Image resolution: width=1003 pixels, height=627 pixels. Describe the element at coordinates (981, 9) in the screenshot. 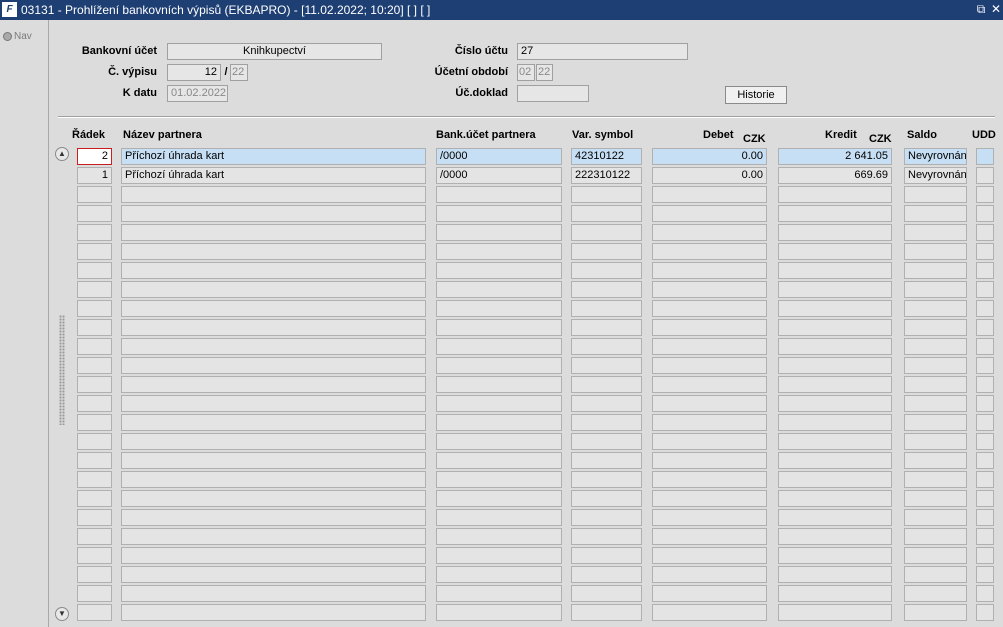

I see `restore-icon: ⧉` at that location.